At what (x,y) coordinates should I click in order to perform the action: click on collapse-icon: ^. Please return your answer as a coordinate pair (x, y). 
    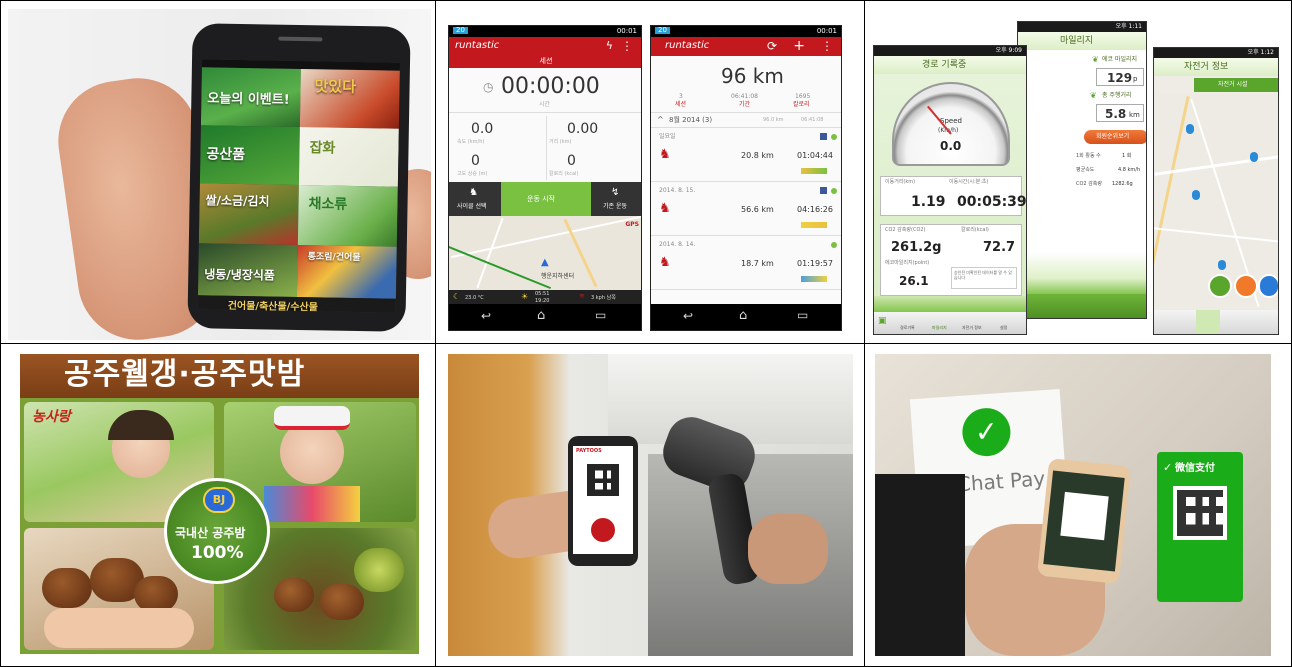
    Looking at the image, I should click on (660, 119).